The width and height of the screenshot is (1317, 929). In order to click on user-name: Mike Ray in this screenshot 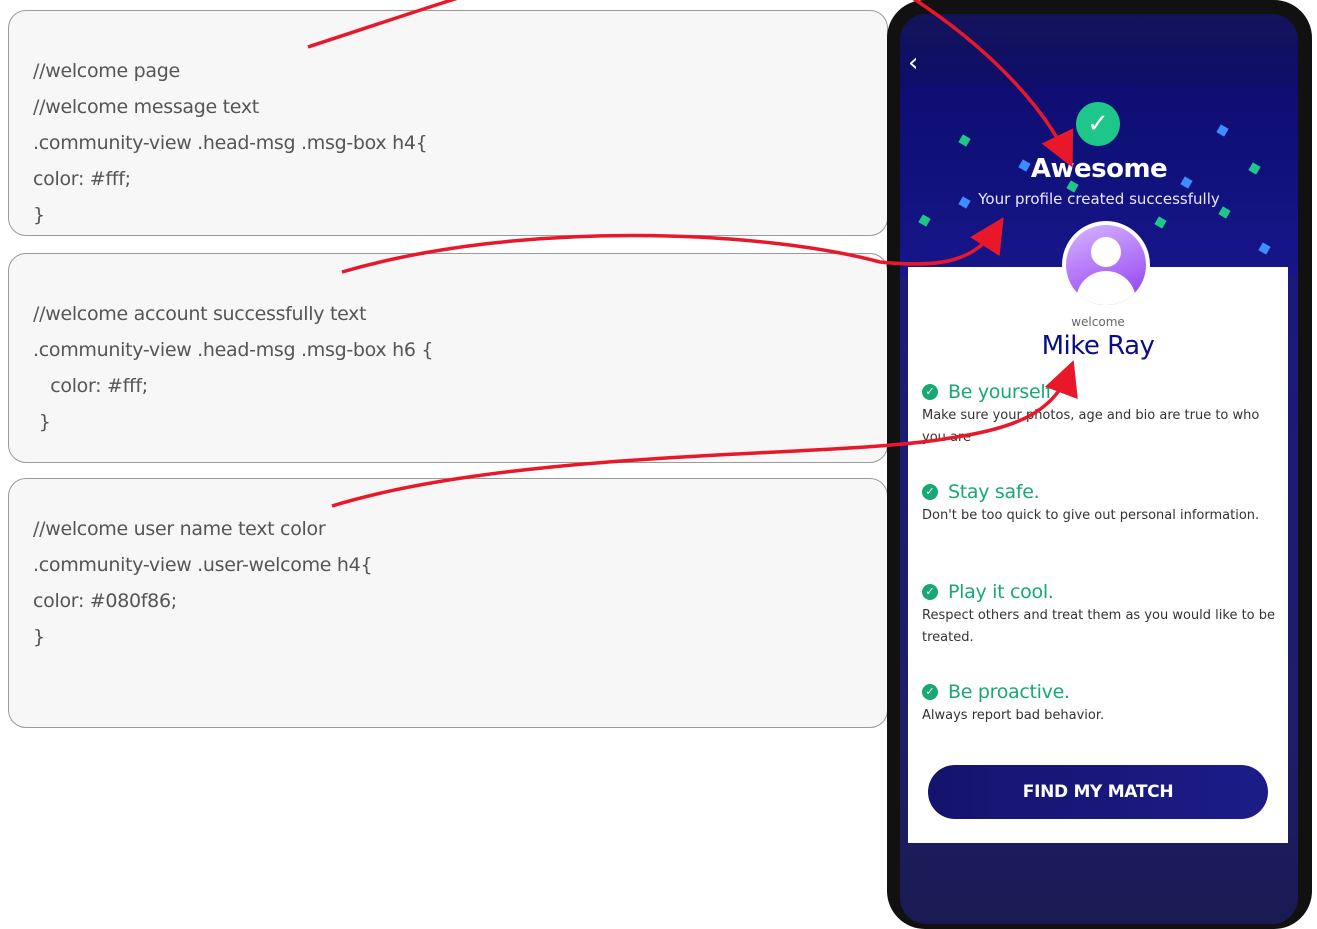, I will do `click(1098, 346)`.